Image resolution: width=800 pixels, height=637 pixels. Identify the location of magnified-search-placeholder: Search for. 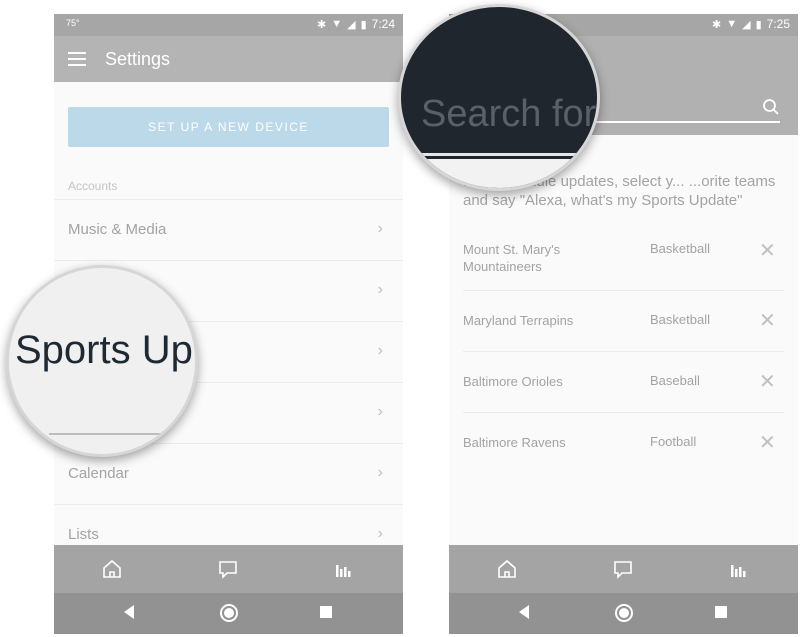
(509, 114).